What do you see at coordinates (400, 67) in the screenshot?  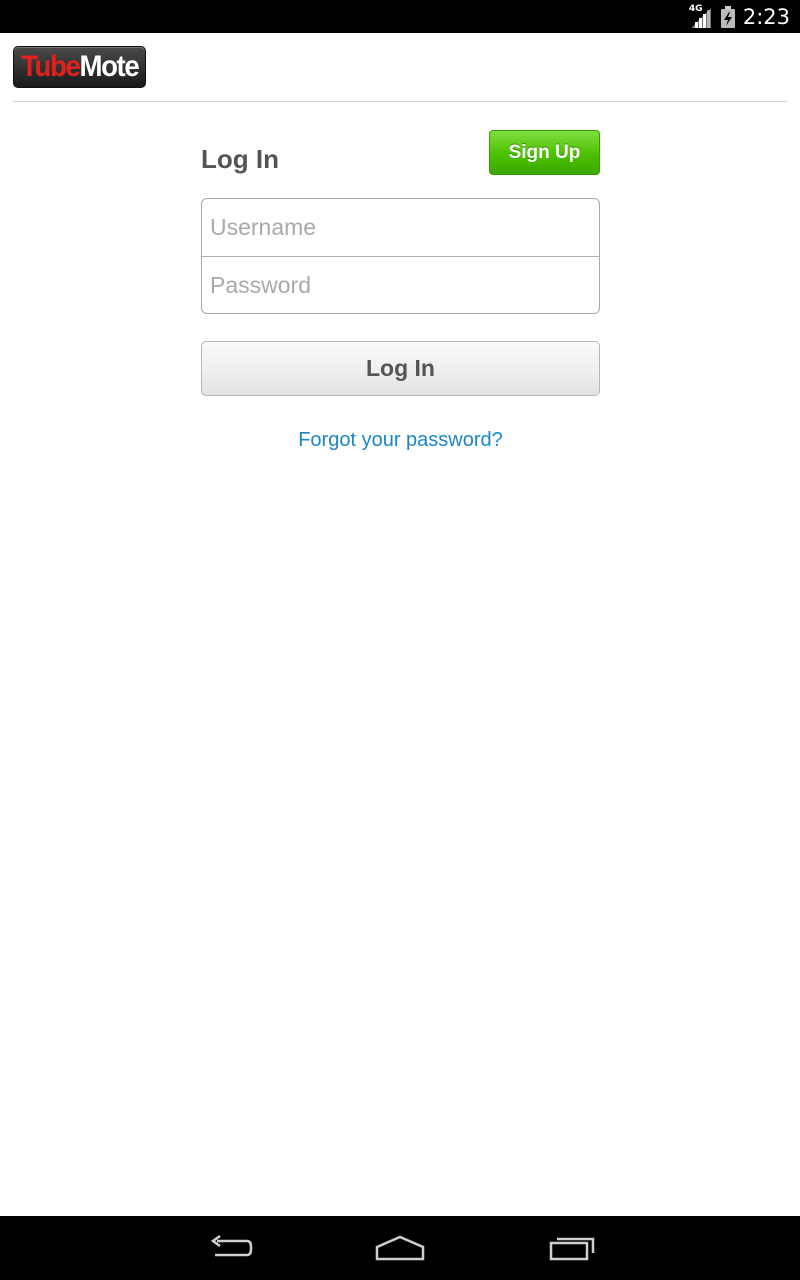 I see `app-header: TubeMote` at bounding box center [400, 67].